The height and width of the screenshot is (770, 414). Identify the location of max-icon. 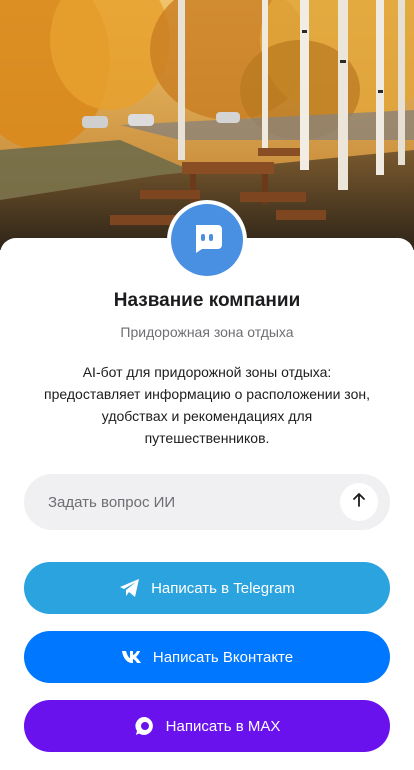
(145, 726).